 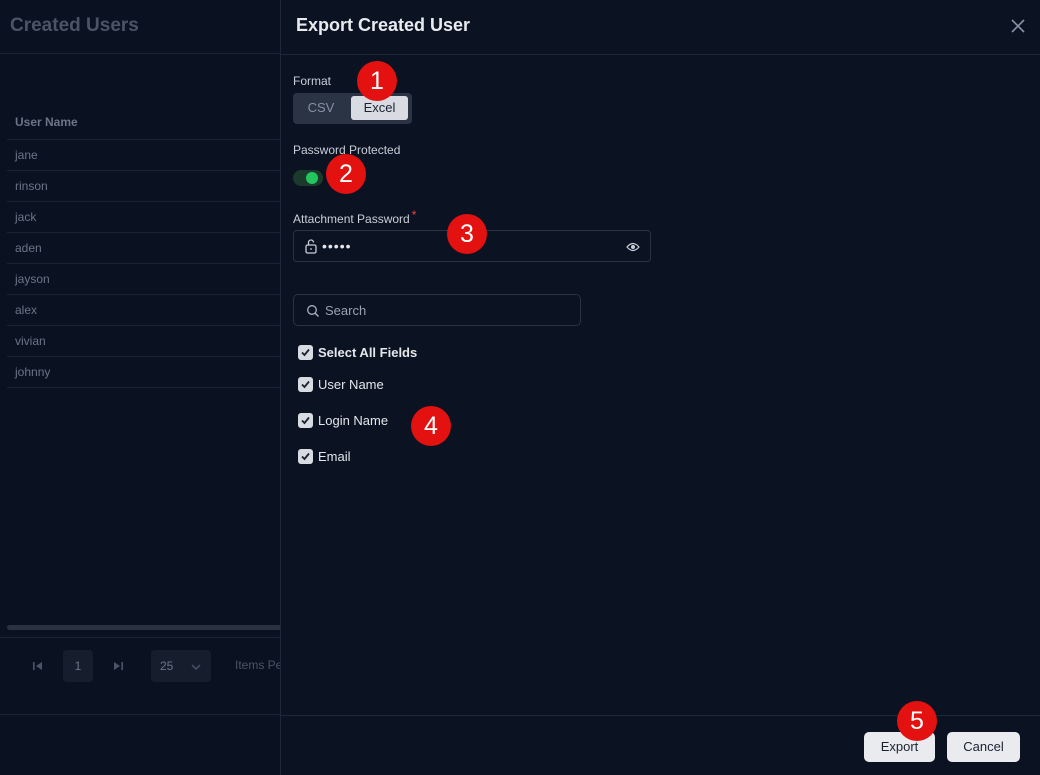 I want to click on table-row: rinson, so click(x=147, y=186).